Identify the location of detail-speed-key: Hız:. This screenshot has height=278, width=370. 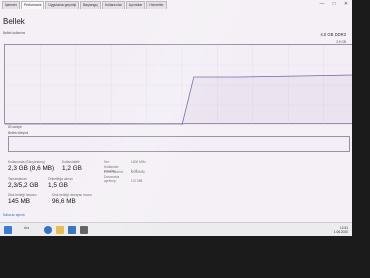
(107, 162).